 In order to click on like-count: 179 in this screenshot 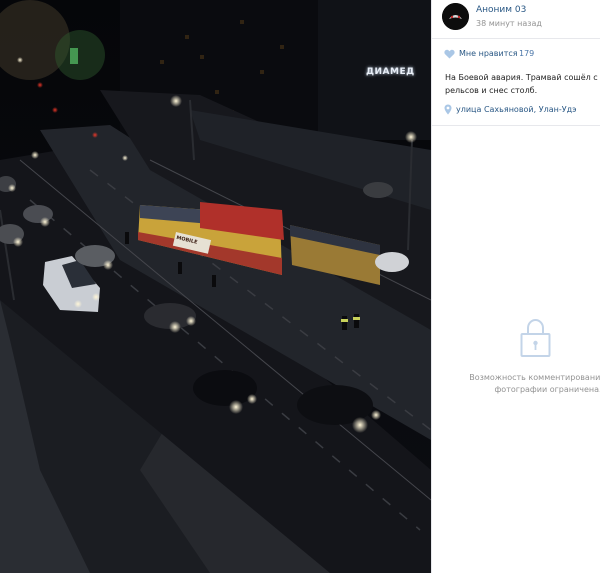, I will do `click(527, 53)`.